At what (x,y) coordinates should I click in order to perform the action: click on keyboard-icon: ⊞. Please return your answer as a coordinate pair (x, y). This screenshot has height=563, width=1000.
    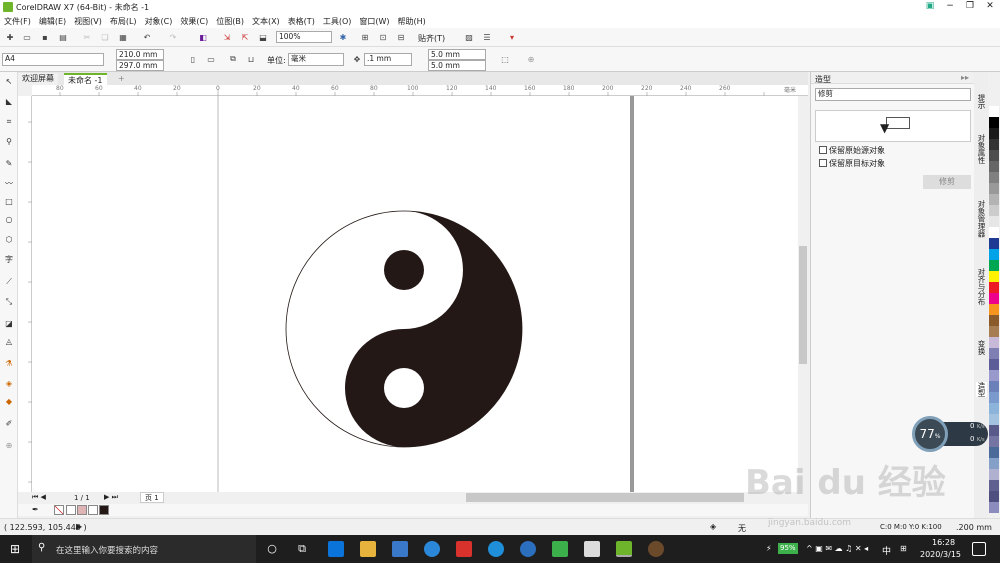
    Looking at the image, I should click on (903, 548).